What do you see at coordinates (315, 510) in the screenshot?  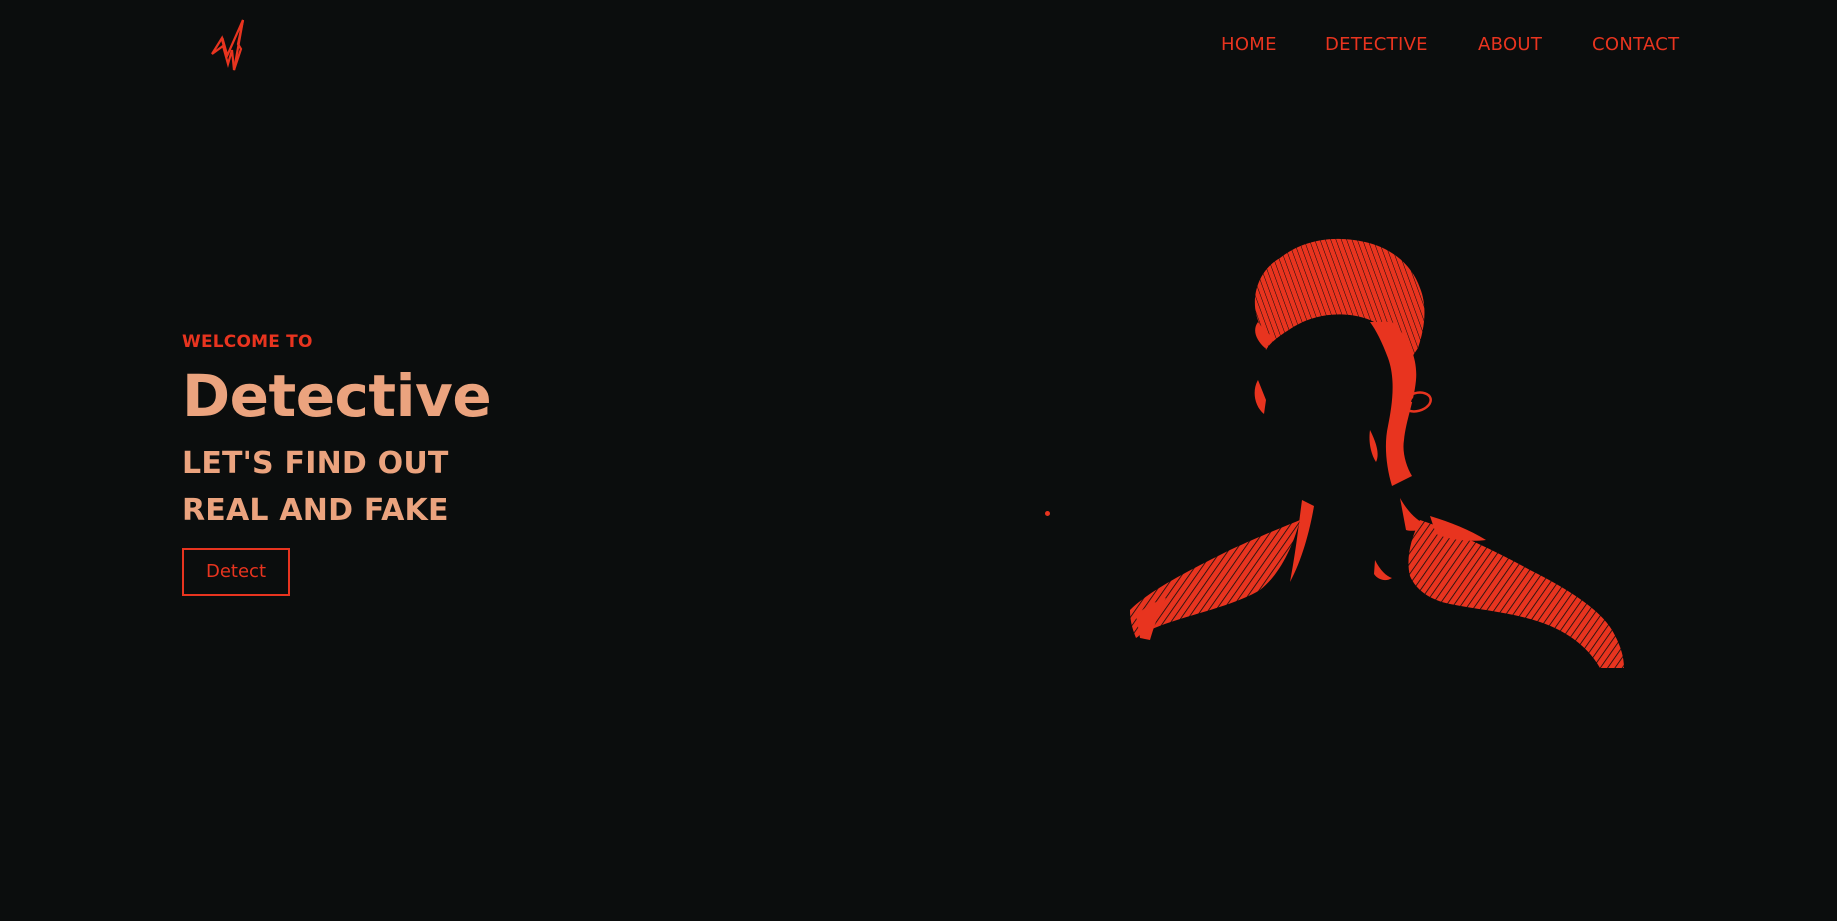 I see `hero-subtitle-line-2: REAL AND FAKE` at bounding box center [315, 510].